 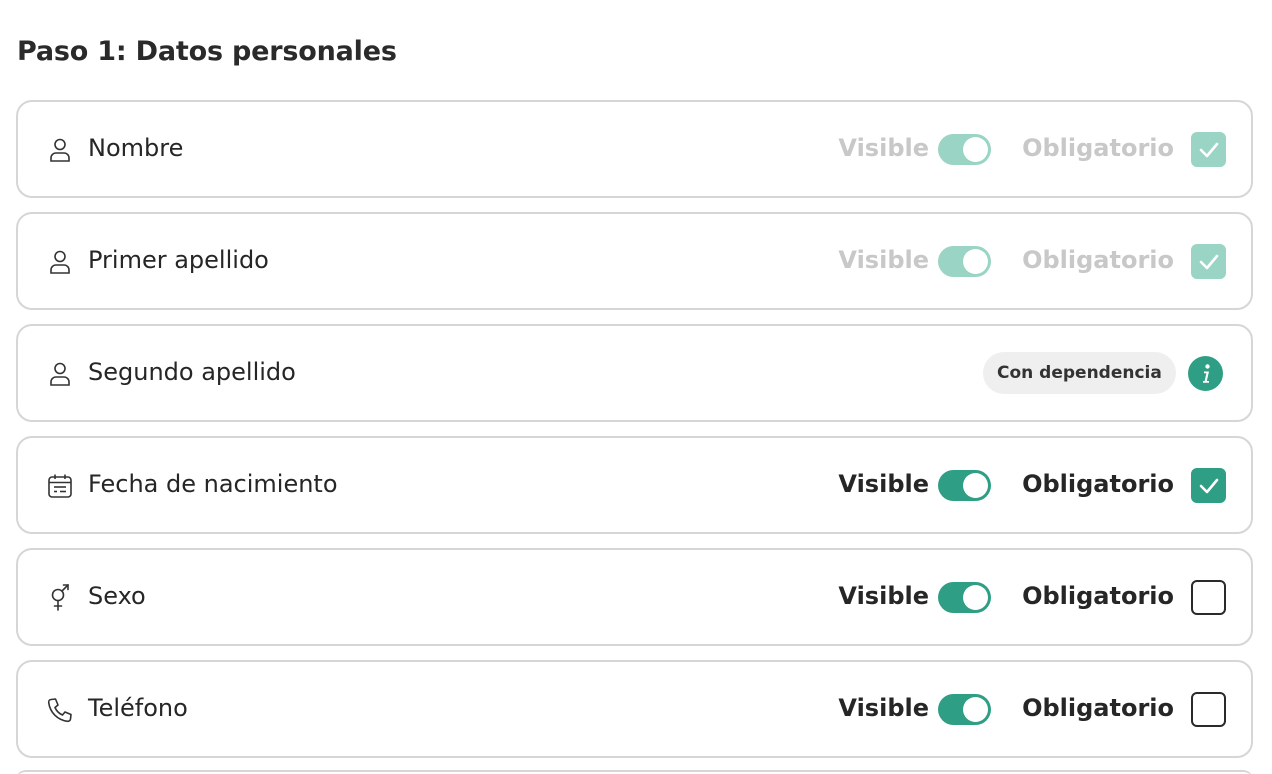 What do you see at coordinates (1205, 373) in the screenshot?
I see `info-icon` at bounding box center [1205, 373].